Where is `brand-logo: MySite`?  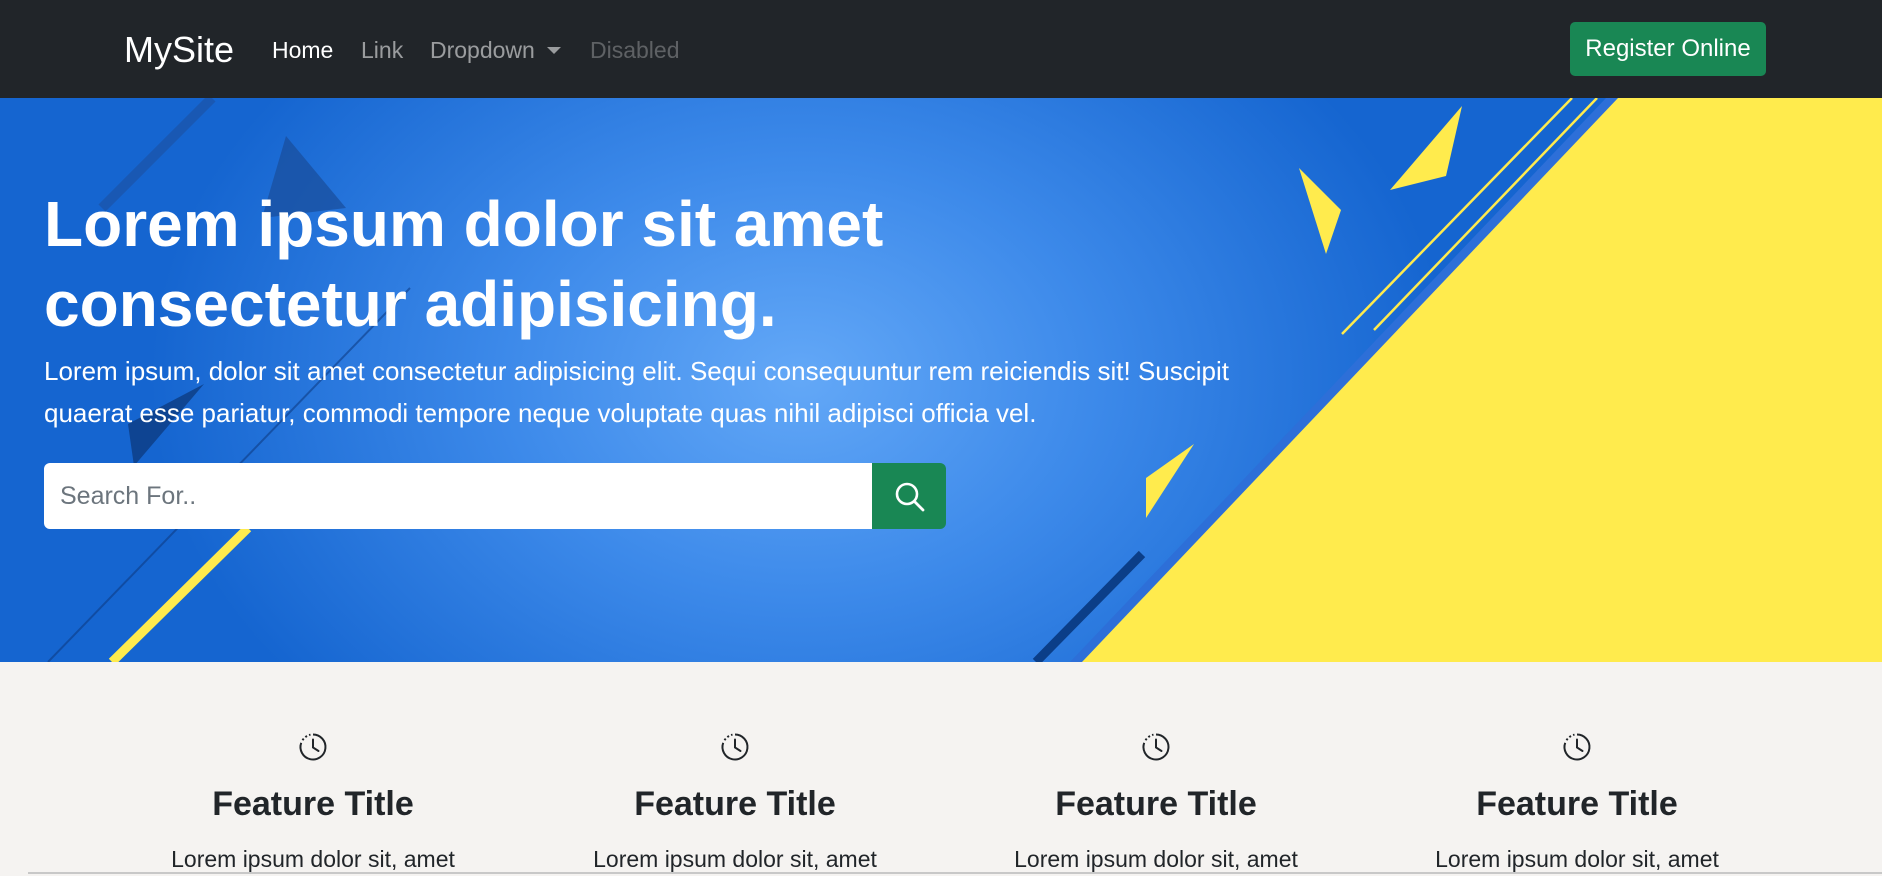 brand-logo: MySite is located at coordinates (179, 50).